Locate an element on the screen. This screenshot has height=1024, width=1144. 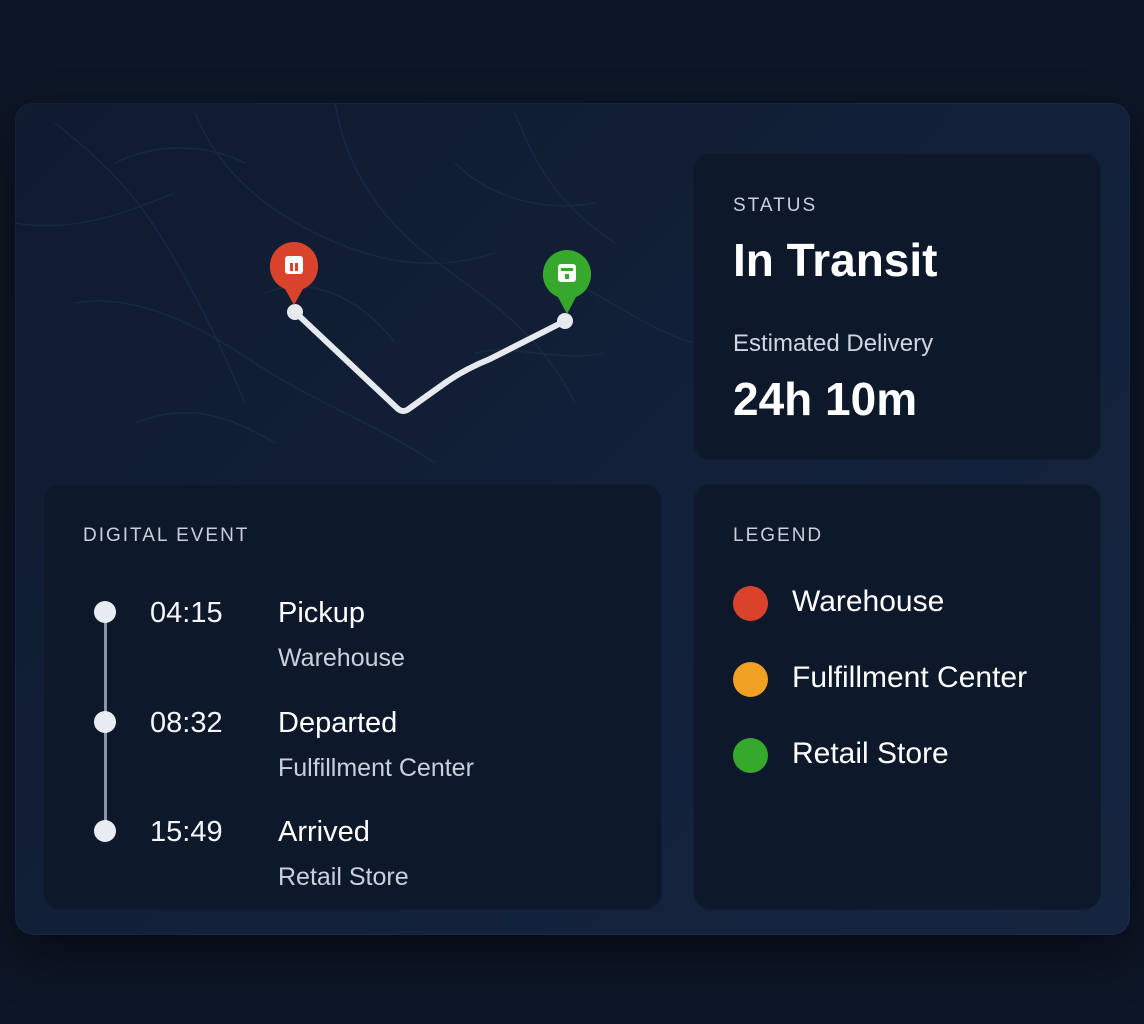
origin-point is located at coordinates (295, 312).